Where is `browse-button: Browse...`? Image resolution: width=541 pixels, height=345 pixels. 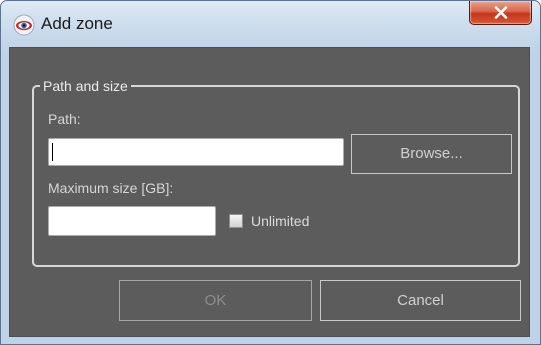
browse-button: Browse... is located at coordinates (431, 154).